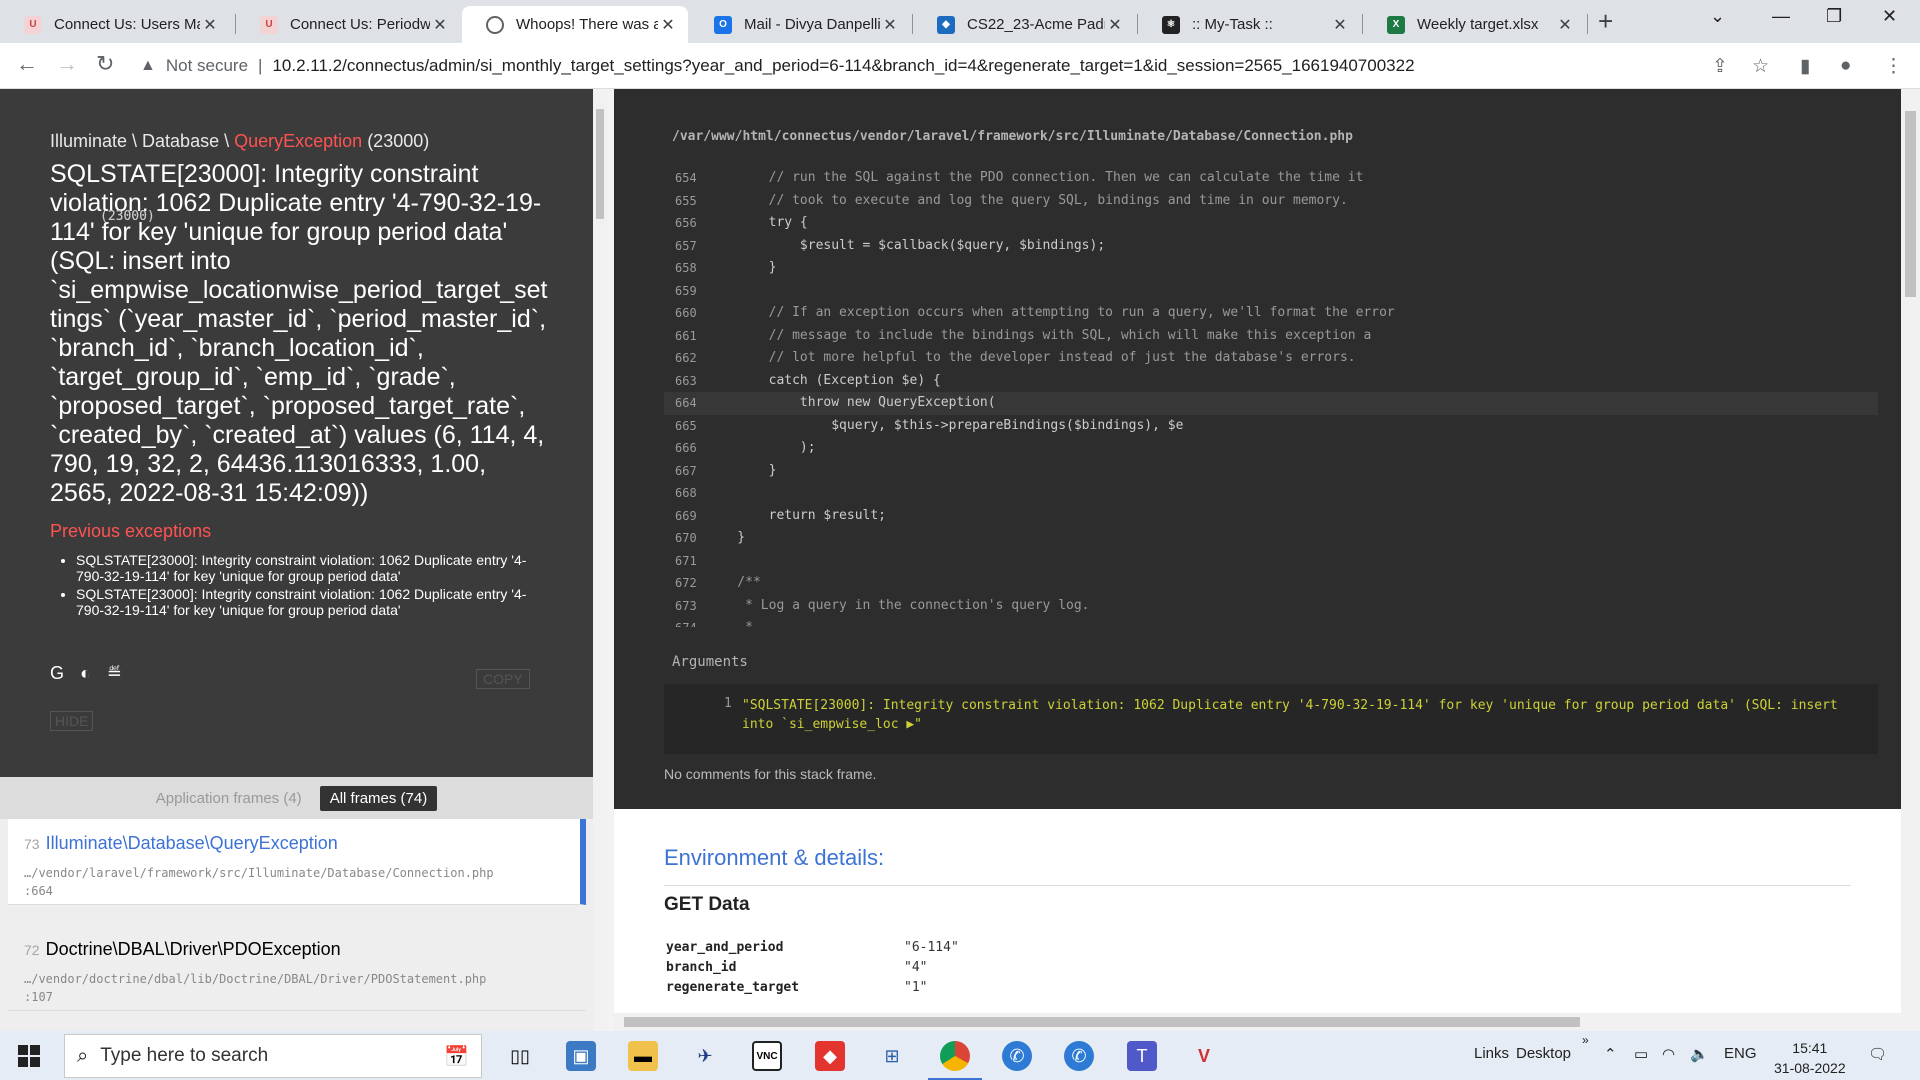 This screenshot has width=1920, height=1080. I want to click on tab-title: Connect Us: Periodwis, so click(360, 24).